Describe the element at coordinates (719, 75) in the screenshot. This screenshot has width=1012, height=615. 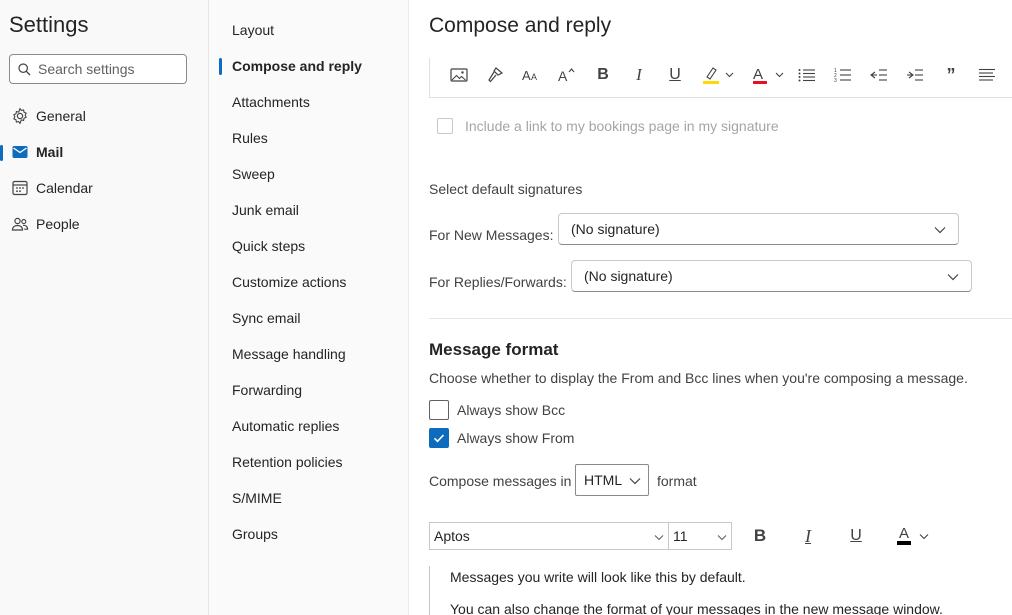
I see `highlight-icon` at that location.